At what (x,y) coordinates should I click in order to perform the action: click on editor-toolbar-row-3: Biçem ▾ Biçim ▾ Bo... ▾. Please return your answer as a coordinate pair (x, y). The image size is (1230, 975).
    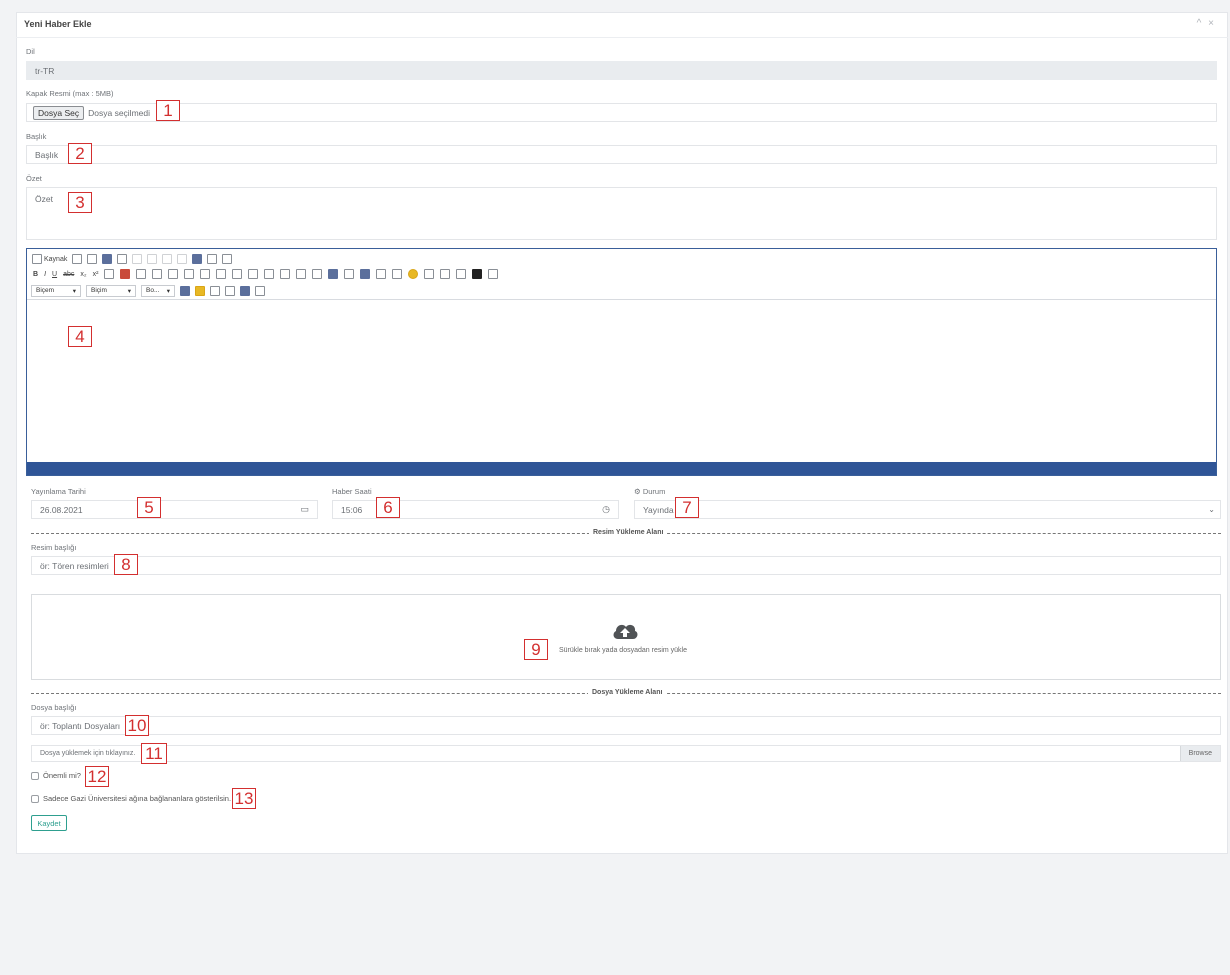
    Looking at the image, I should click on (148, 291).